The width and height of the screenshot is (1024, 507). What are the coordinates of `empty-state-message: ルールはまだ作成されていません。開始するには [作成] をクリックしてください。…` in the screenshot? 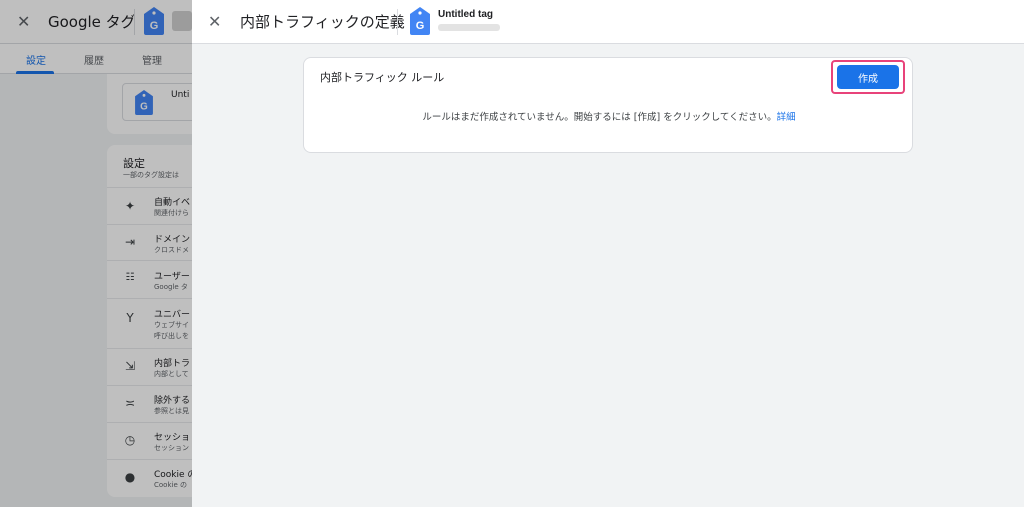 It's located at (609, 116).